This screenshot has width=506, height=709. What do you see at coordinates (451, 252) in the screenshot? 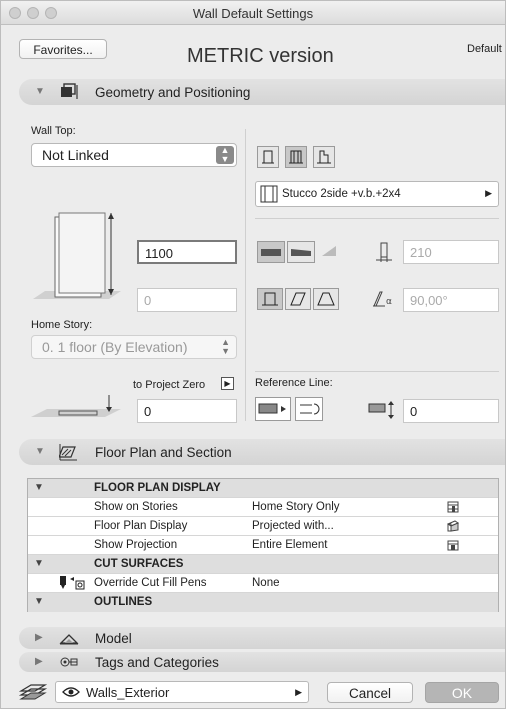
I see `wall-thickness-input: 210` at bounding box center [451, 252].